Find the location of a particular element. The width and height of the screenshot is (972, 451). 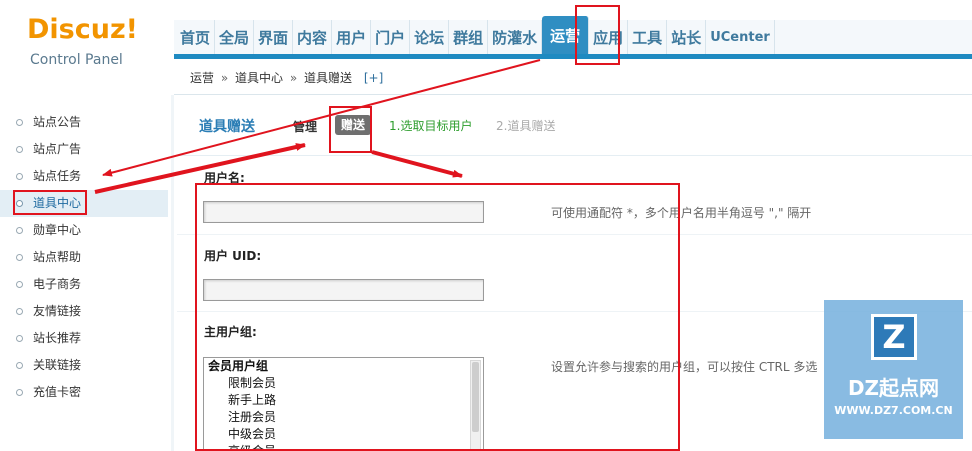

arrow-to-form is located at coordinates (417, 164).